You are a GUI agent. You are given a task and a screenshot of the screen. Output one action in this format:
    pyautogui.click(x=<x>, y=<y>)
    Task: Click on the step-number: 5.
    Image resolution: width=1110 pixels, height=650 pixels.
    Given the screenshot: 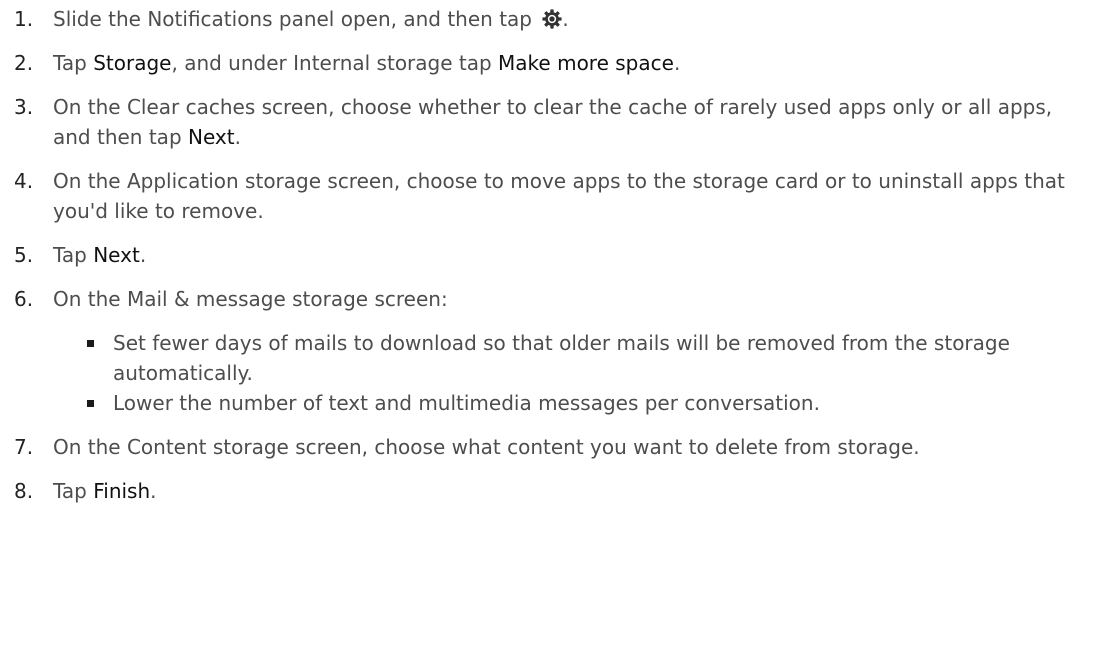 What is the action you would take?
    pyautogui.click(x=24, y=255)
    